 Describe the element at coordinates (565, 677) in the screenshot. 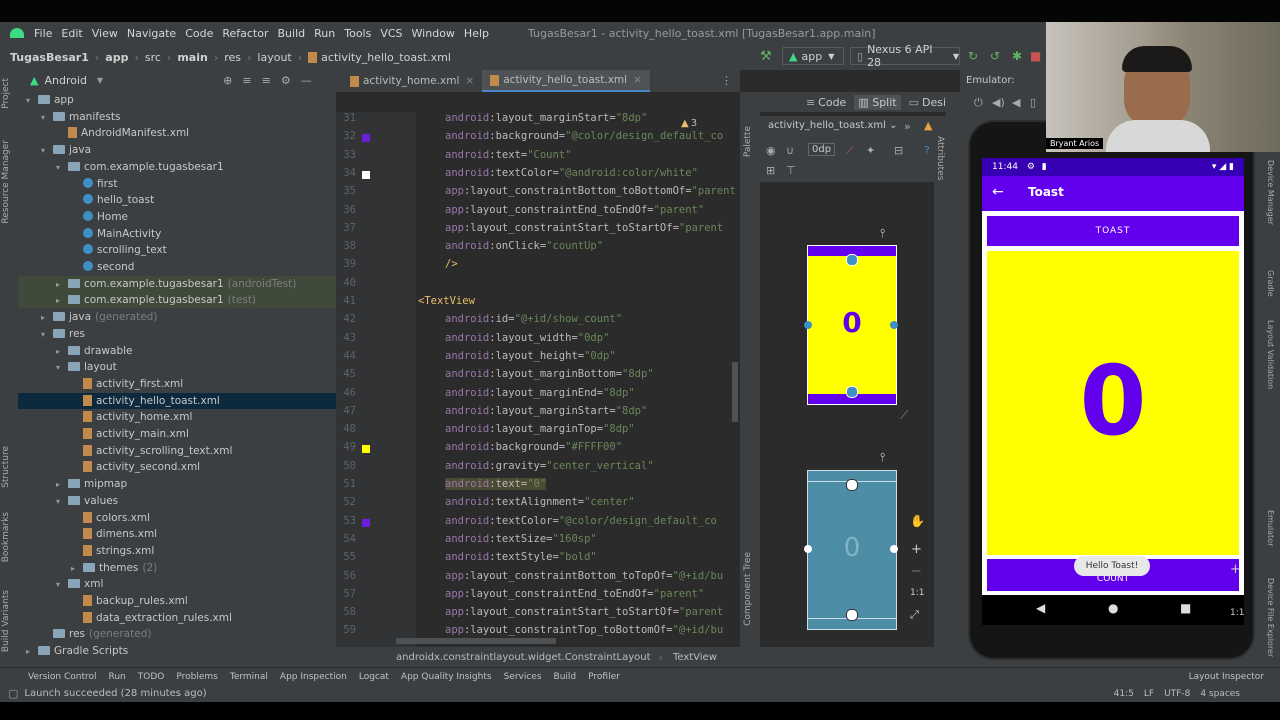

I see `tool-build: Build` at that location.